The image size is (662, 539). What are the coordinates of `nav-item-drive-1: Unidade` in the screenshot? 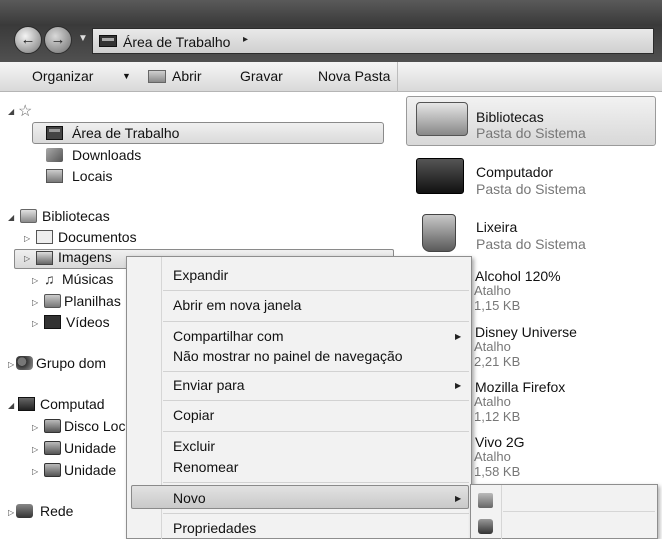 It's located at (90, 448).